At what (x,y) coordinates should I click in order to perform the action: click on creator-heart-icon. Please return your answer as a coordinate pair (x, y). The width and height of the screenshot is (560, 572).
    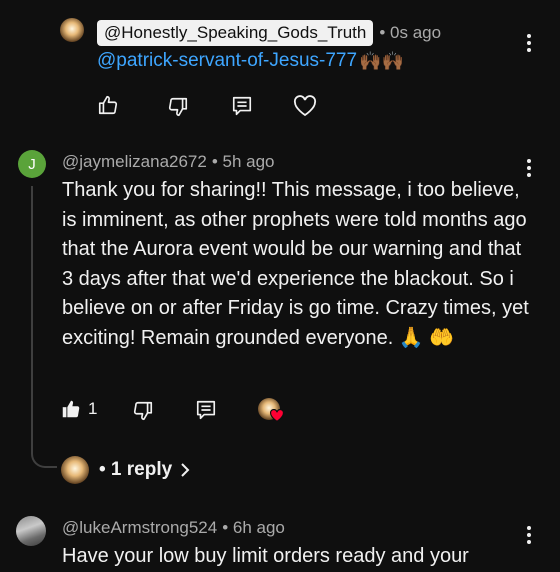
    Looking at the image, I should click on (277, 415).